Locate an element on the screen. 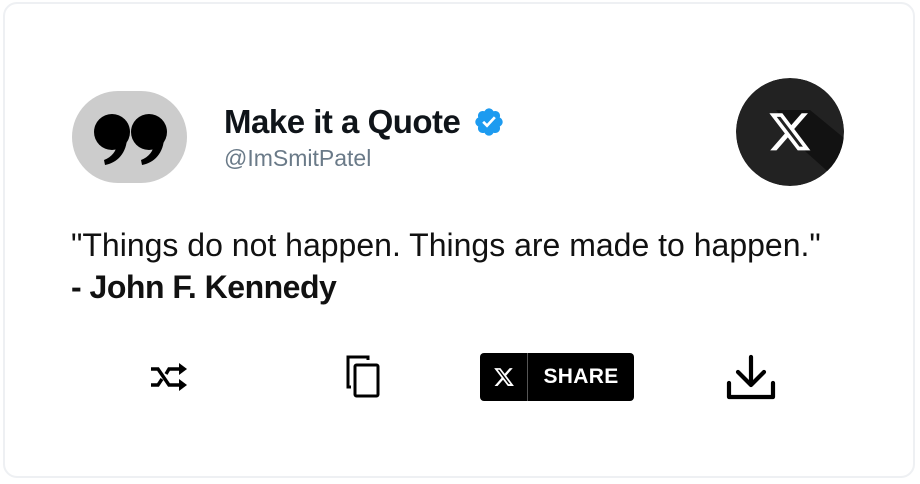  account-name-row: Make it a Quote is located at coordinates (364, 122).